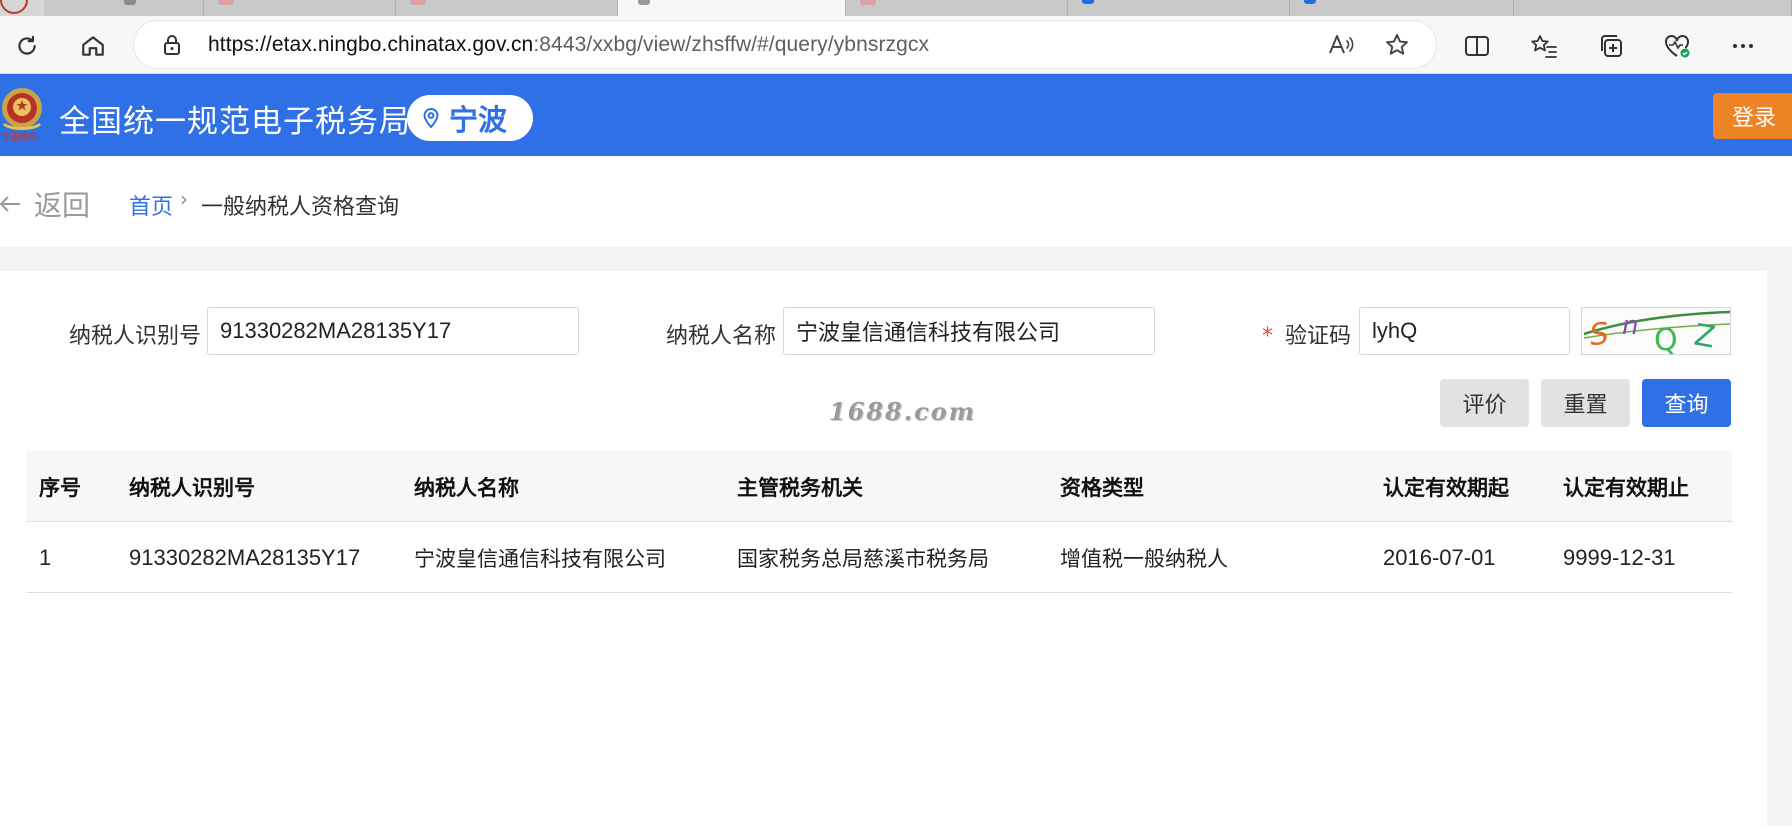  What do you see at coordinates (466, 487) in the screenshot?
I see `header-taxpayer-name: 纳税人名称` at bounding box center [466, 487].